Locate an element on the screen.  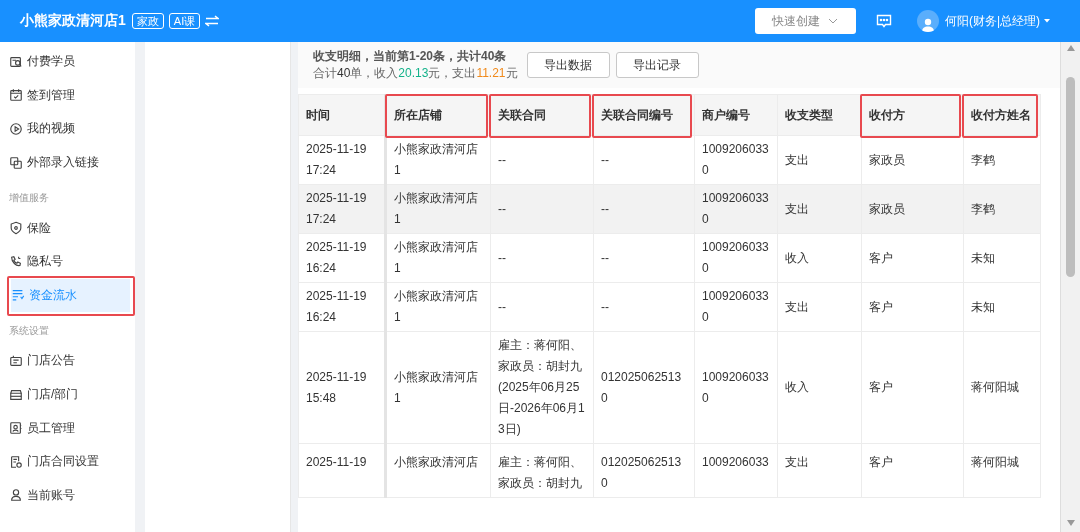
caret-icon is located at coordinates (1047, 21).